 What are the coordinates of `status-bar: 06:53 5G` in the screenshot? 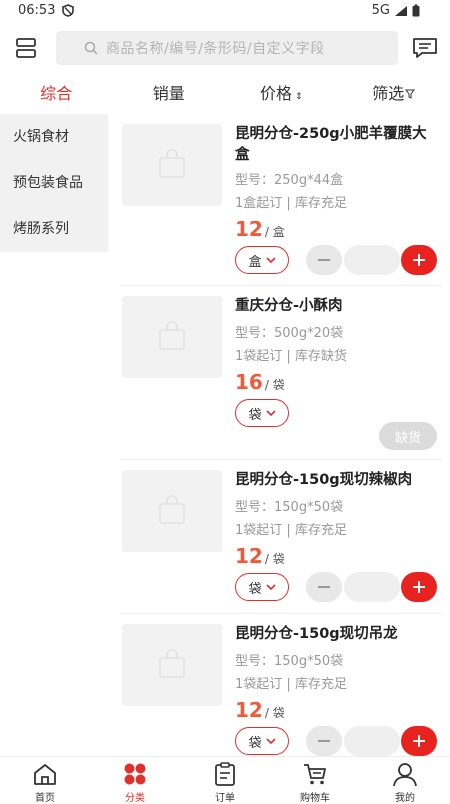 It's located at (225, 11).